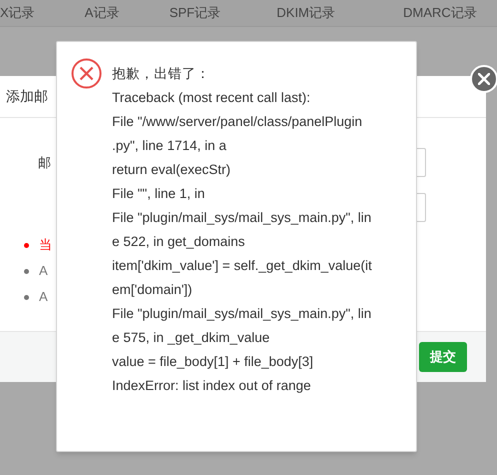 The height and width of the screenshot is (475, 497). I want to click on tab: DKIM记录, so click(306, 12).